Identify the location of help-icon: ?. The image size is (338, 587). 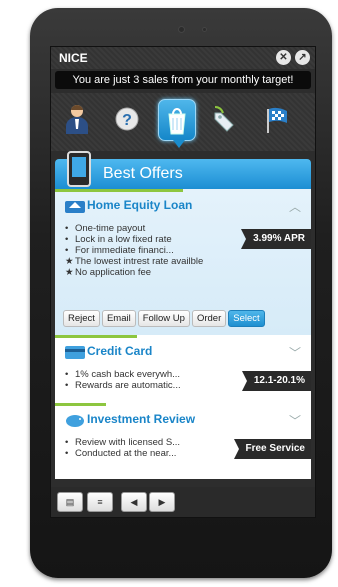
(127, 119).